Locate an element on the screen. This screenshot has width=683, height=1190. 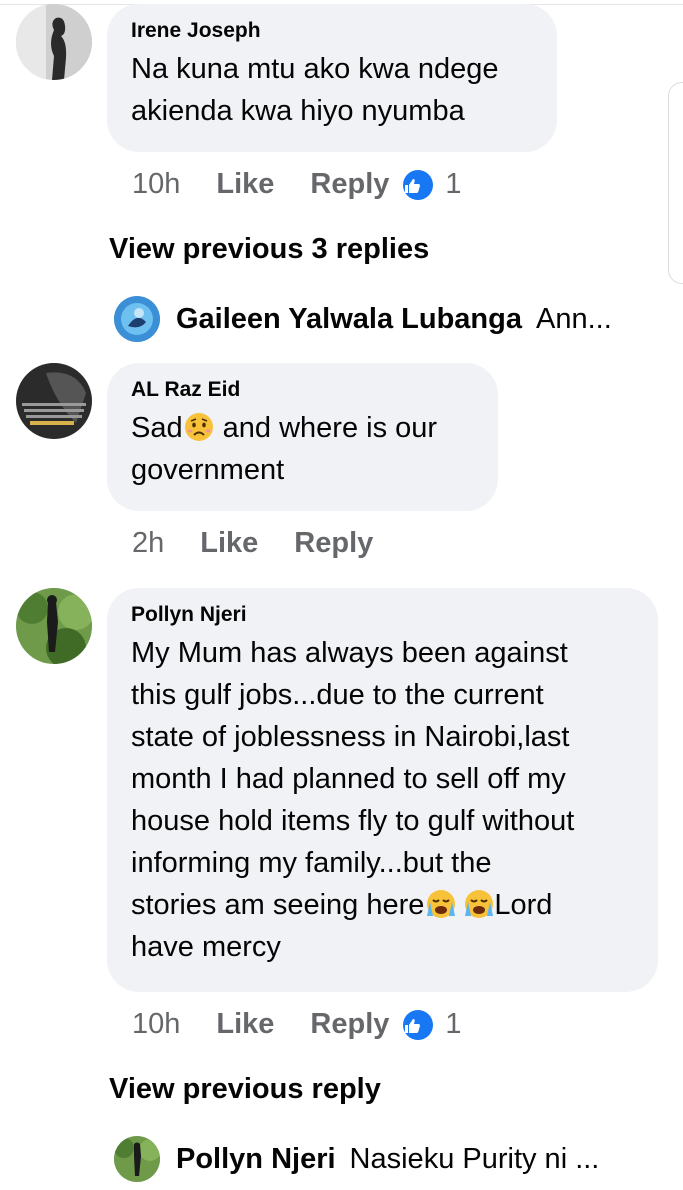
comment-text-line: stories am seeing here Lord is located at coordinates (382, 905).